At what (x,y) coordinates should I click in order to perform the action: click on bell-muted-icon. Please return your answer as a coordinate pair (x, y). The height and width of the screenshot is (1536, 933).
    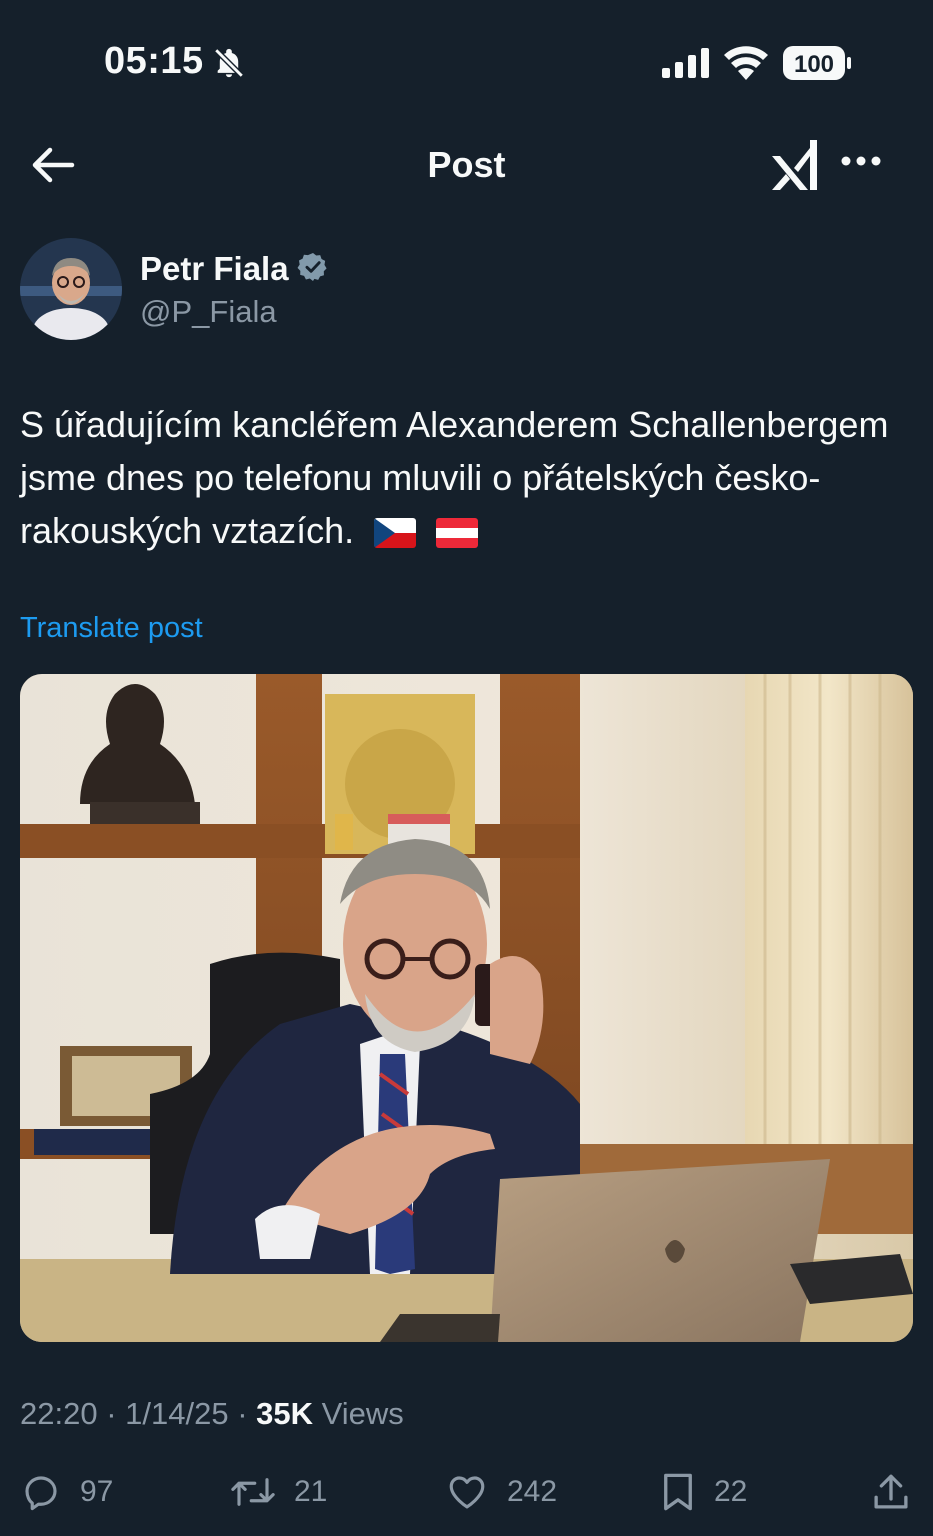
    Looking at the image, I should click on (229, 65).